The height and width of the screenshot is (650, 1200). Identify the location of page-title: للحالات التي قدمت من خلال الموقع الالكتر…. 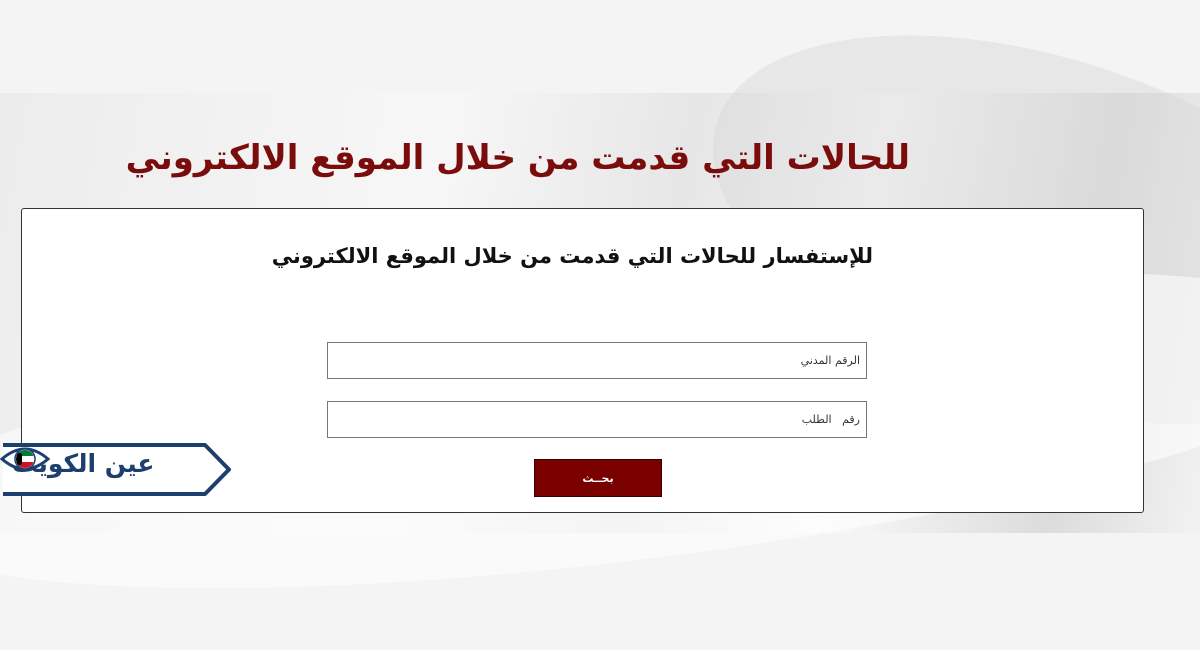
(517, 158).